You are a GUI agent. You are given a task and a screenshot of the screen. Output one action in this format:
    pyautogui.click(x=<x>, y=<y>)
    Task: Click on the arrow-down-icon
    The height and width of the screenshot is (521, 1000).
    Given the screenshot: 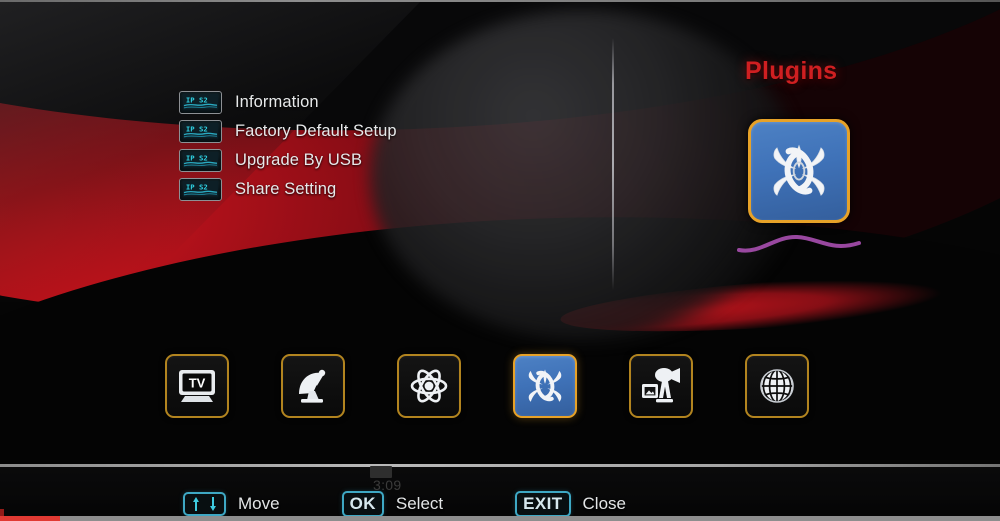 What is the action you would take?
    pyautogui.click(x=213, y=504)
    